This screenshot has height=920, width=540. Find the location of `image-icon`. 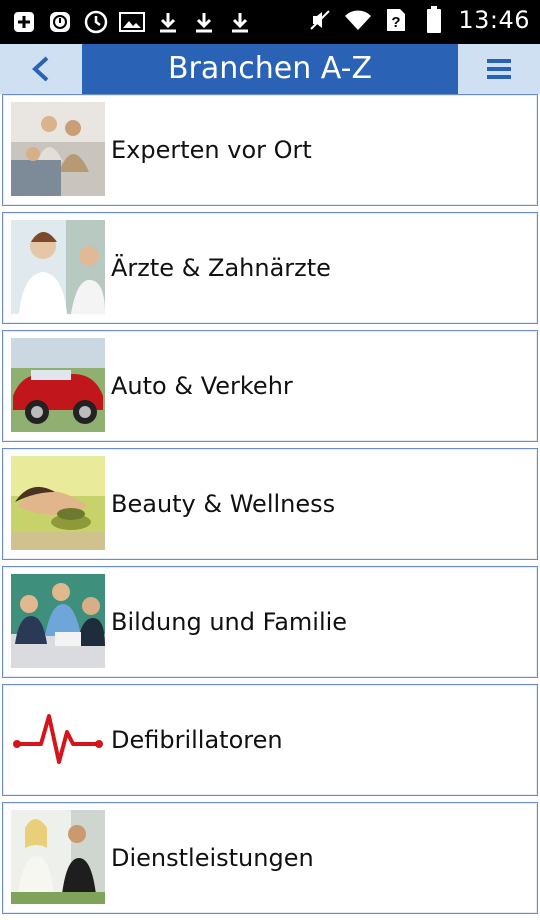

image-icon is located at coordinates (132, 22).